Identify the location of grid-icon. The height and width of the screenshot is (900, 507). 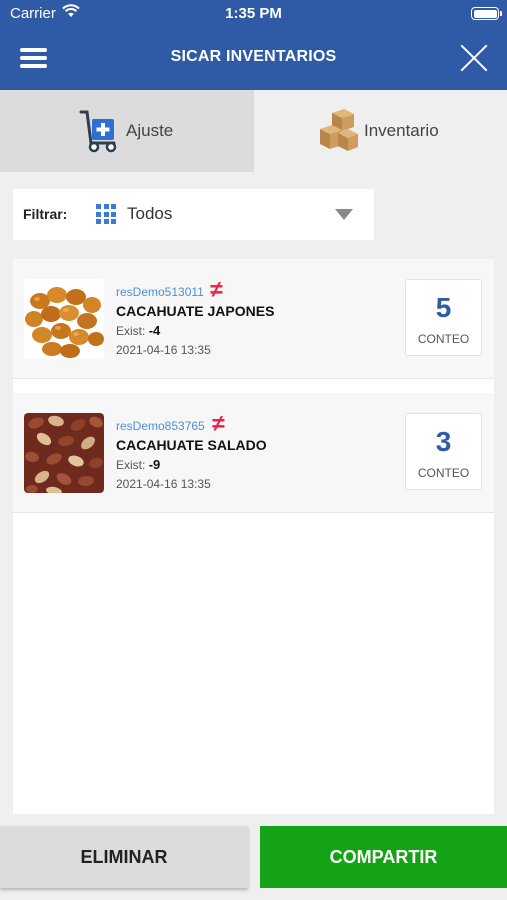
(106, 214).